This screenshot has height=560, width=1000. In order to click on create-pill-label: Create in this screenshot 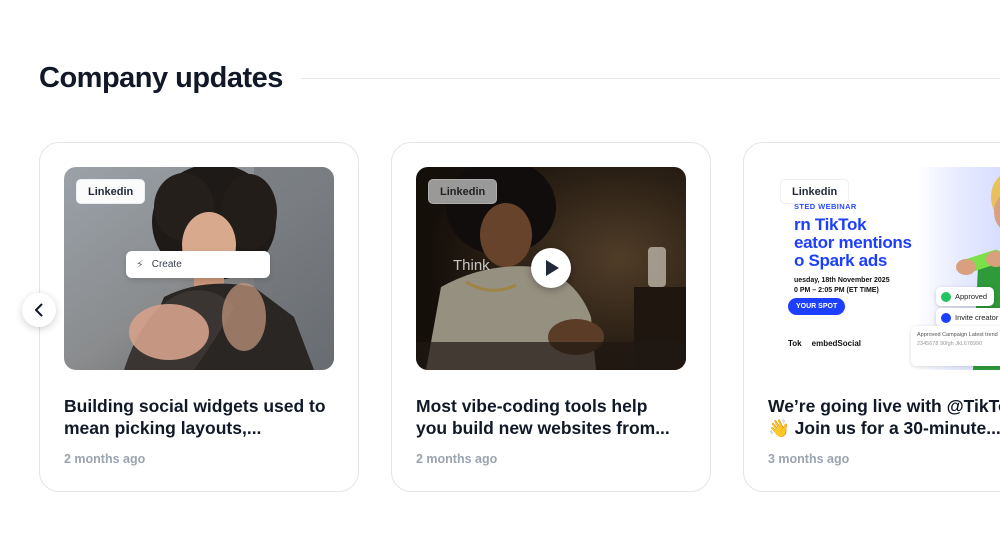, I will do `click(166, 264)`.